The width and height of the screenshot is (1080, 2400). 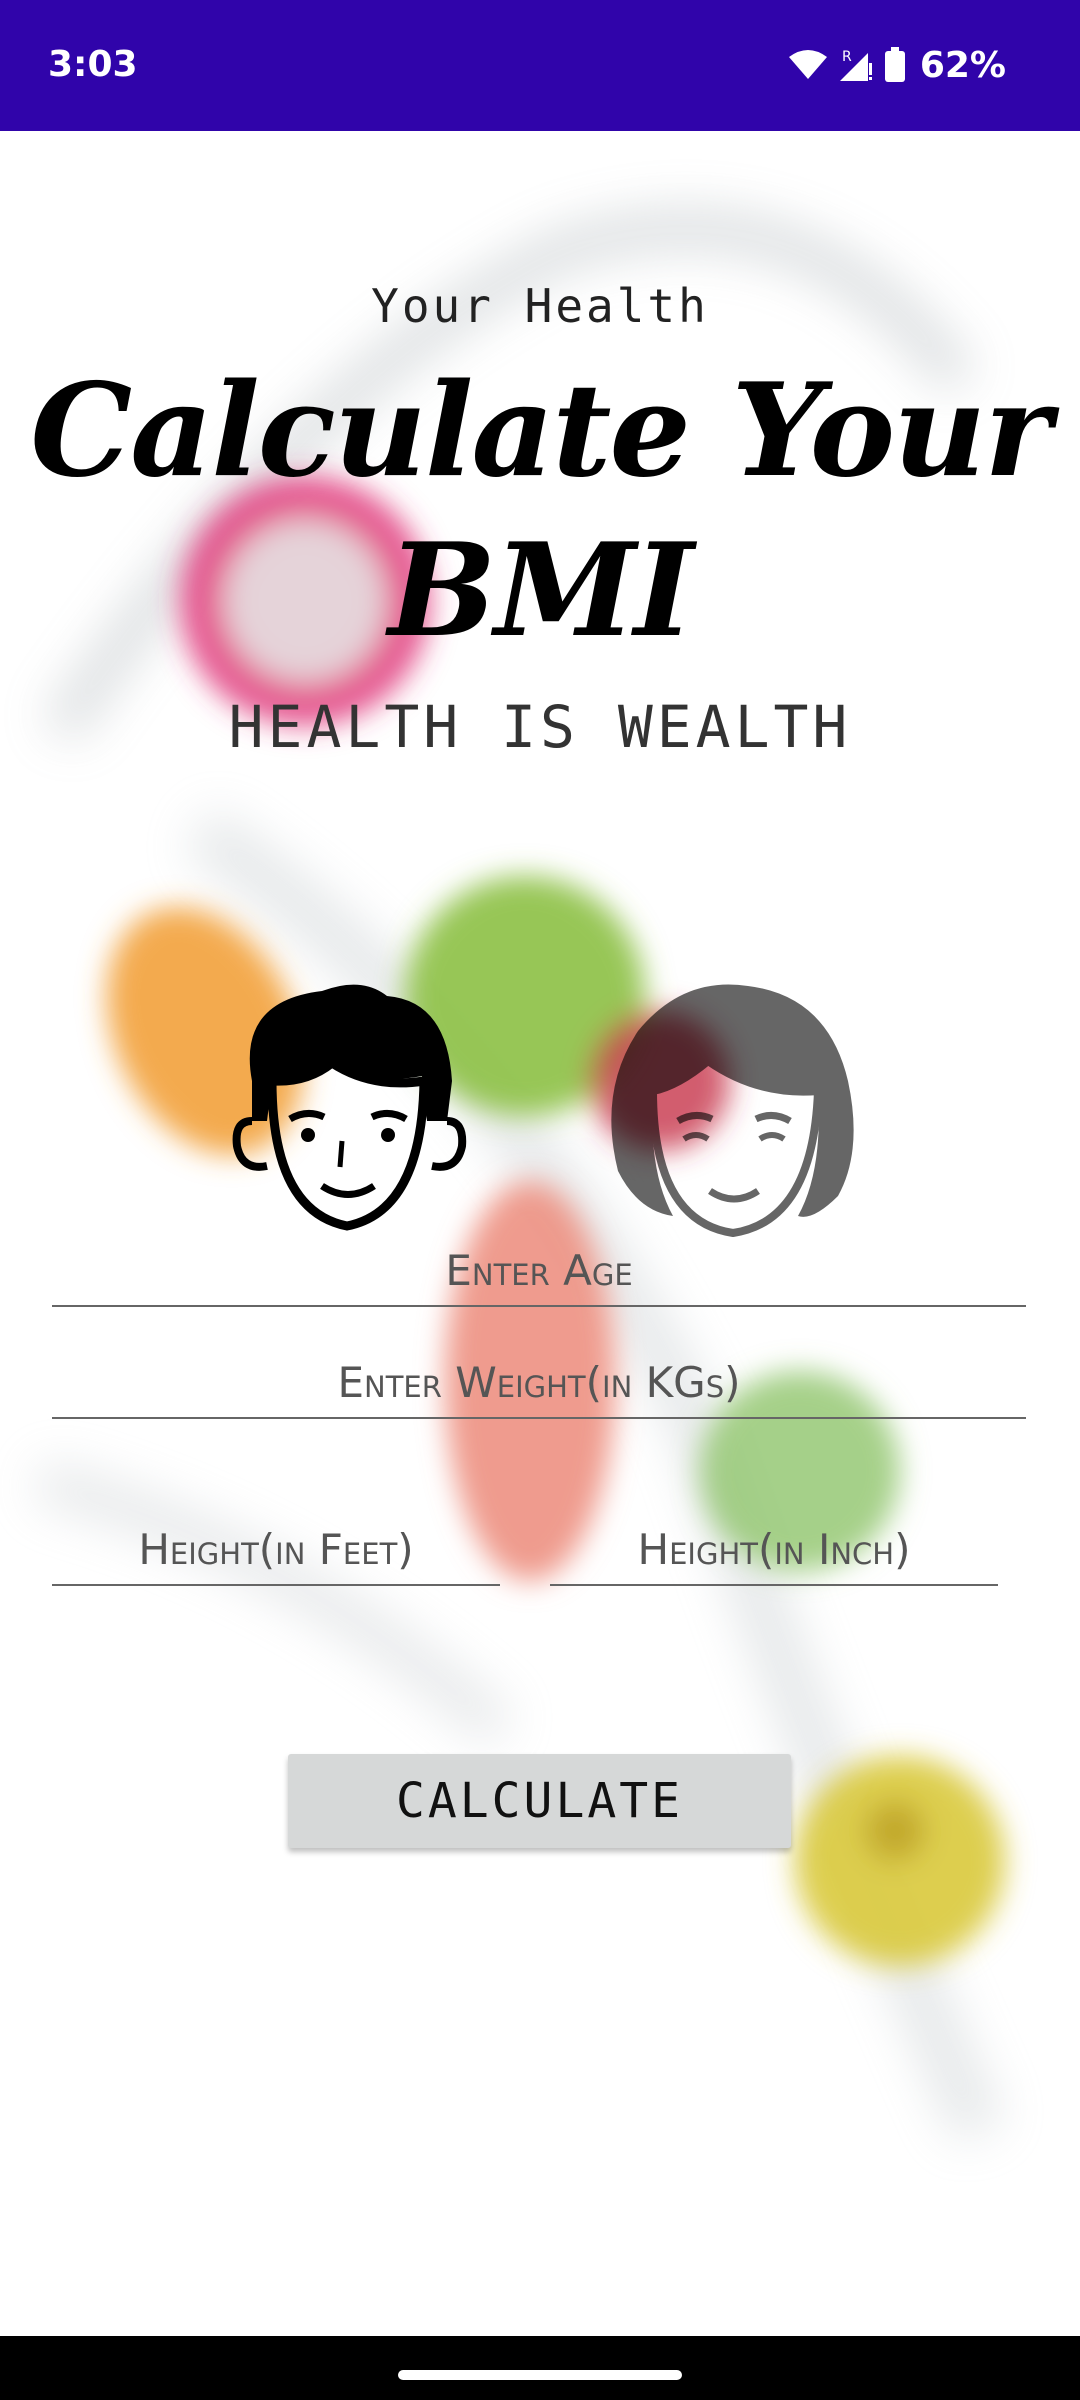 I want to click on title-line-2: BMI, so click(x=541, y=591).